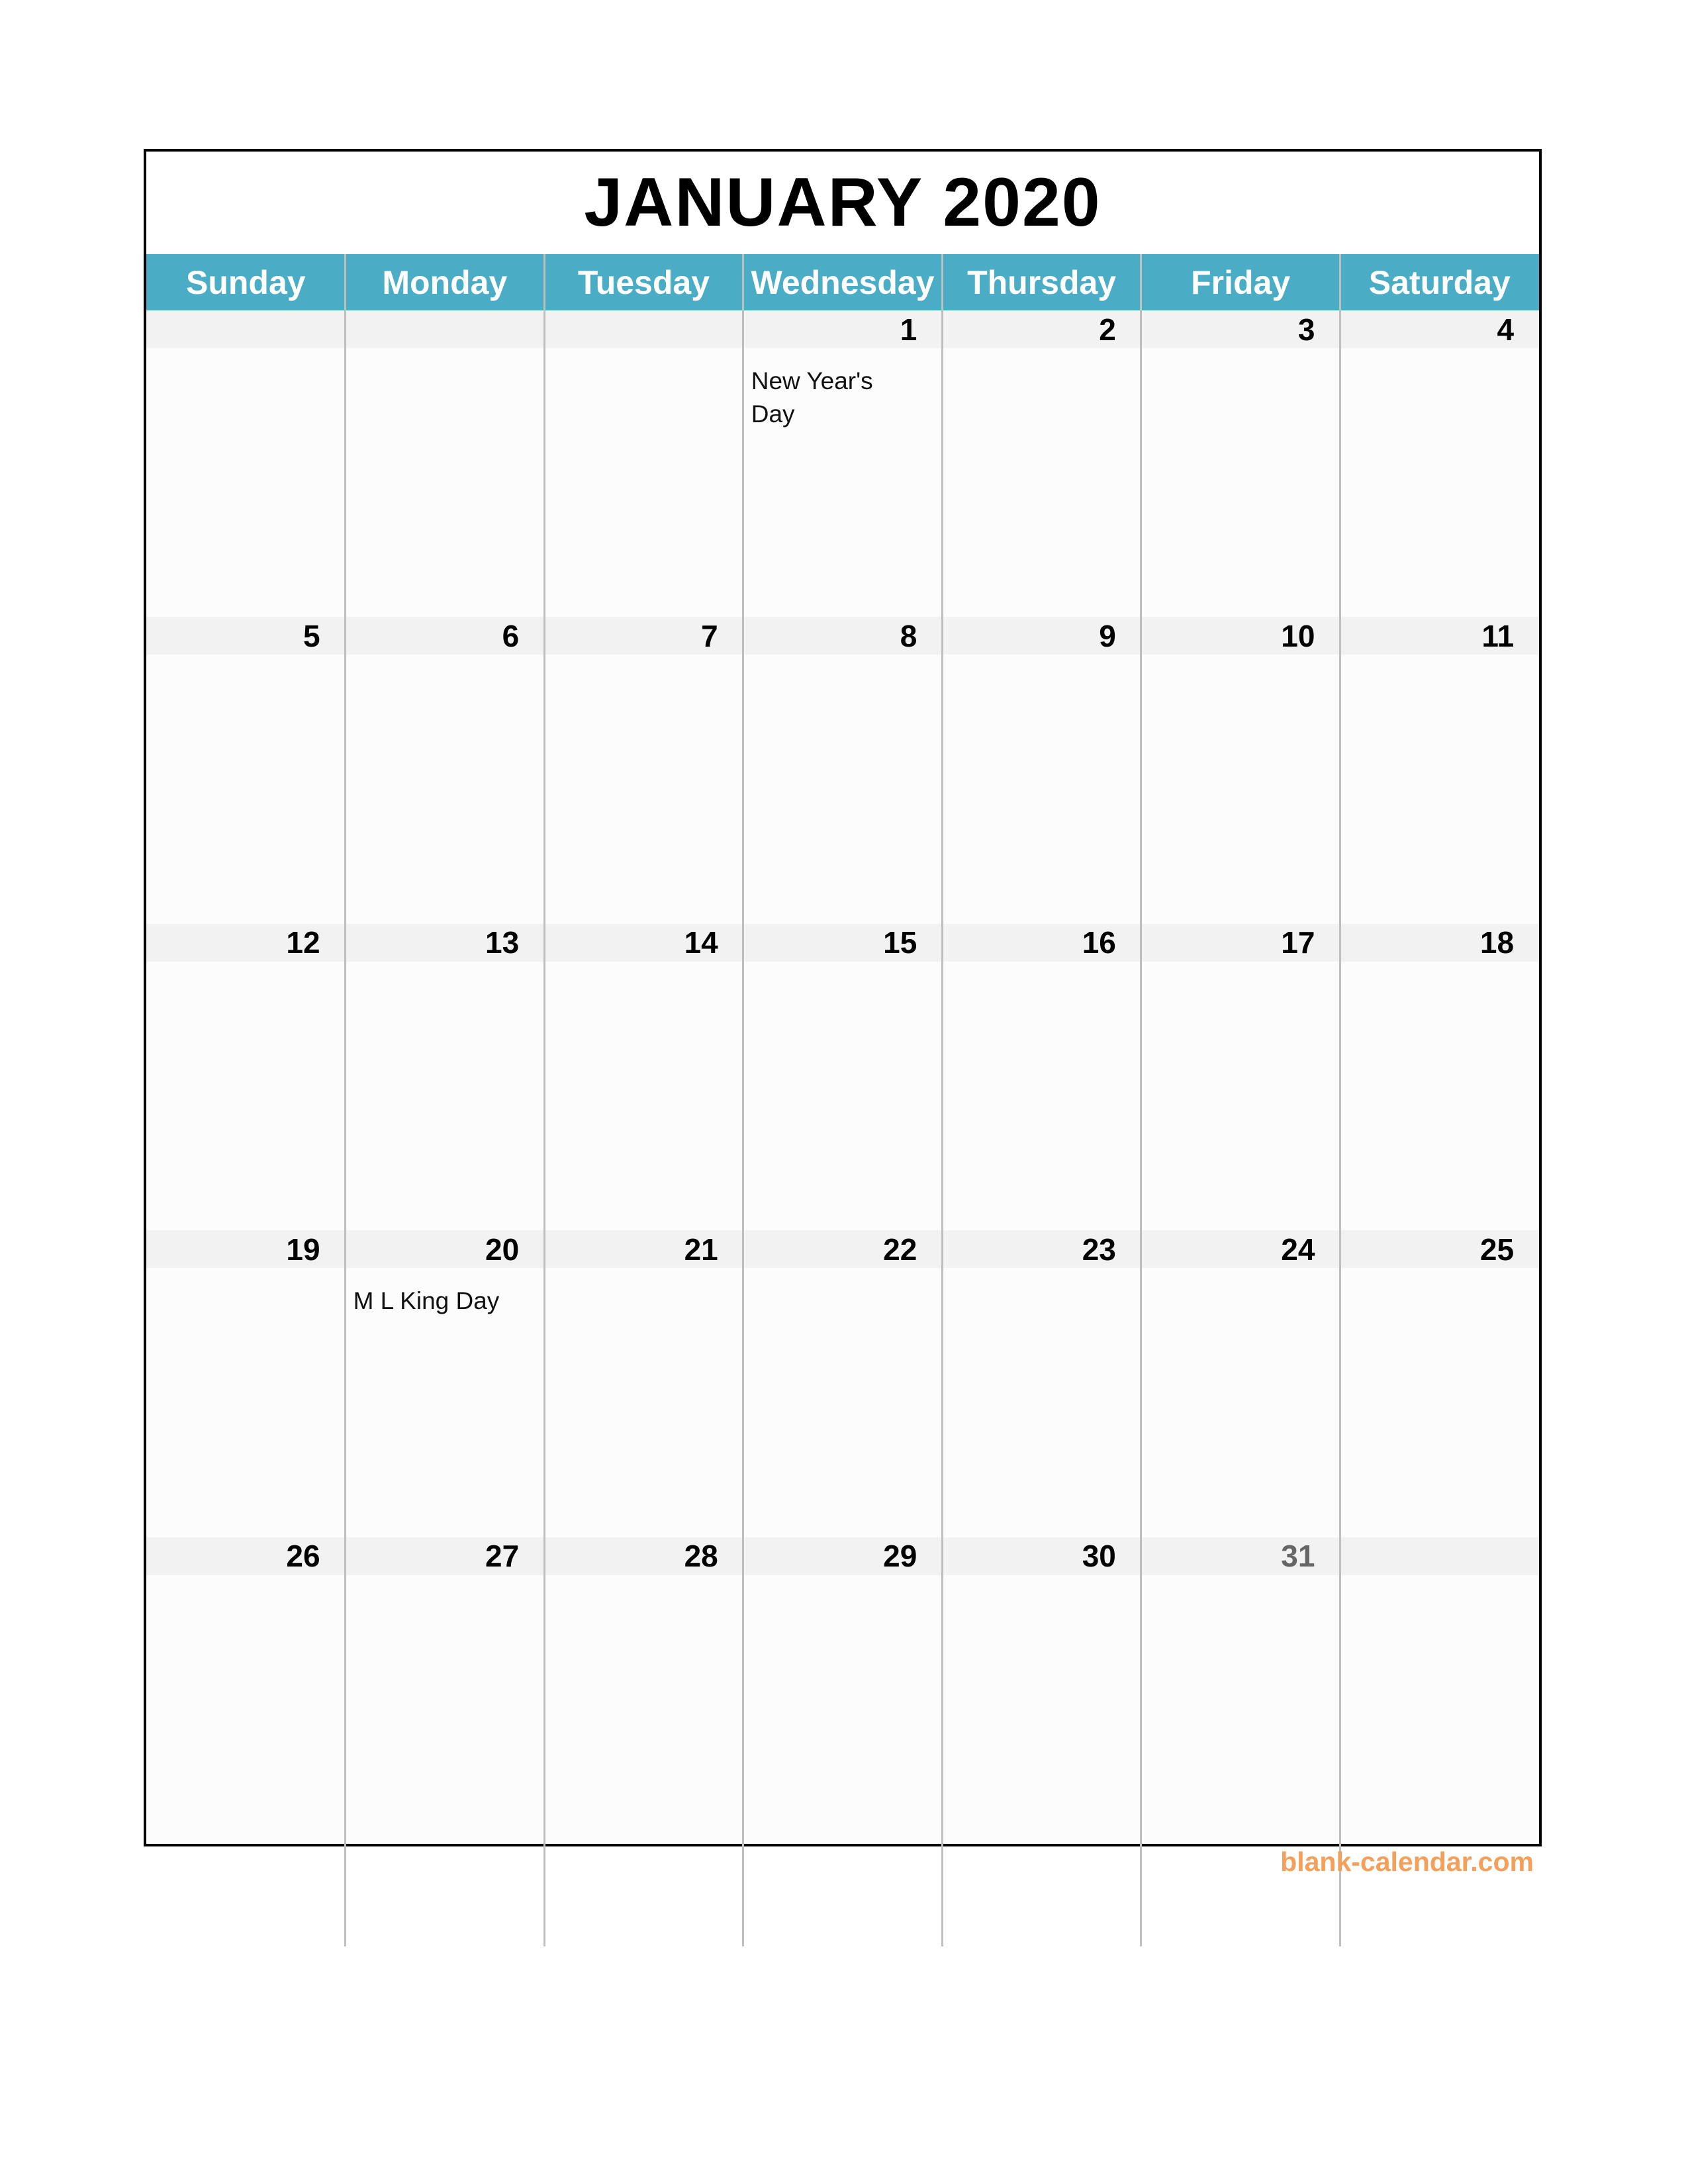 The image size is (1688, 2184). I want to click on day-number: 29, so click(843, 1556).